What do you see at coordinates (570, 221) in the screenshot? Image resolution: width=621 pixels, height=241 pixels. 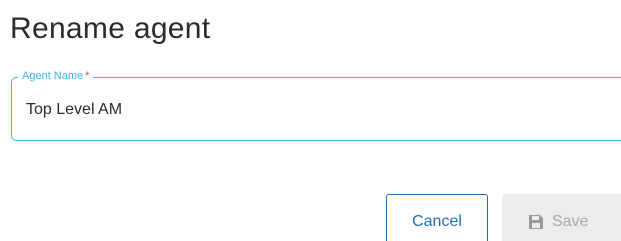 I see `save-button-label: Save` at bounding box center [570, 221].